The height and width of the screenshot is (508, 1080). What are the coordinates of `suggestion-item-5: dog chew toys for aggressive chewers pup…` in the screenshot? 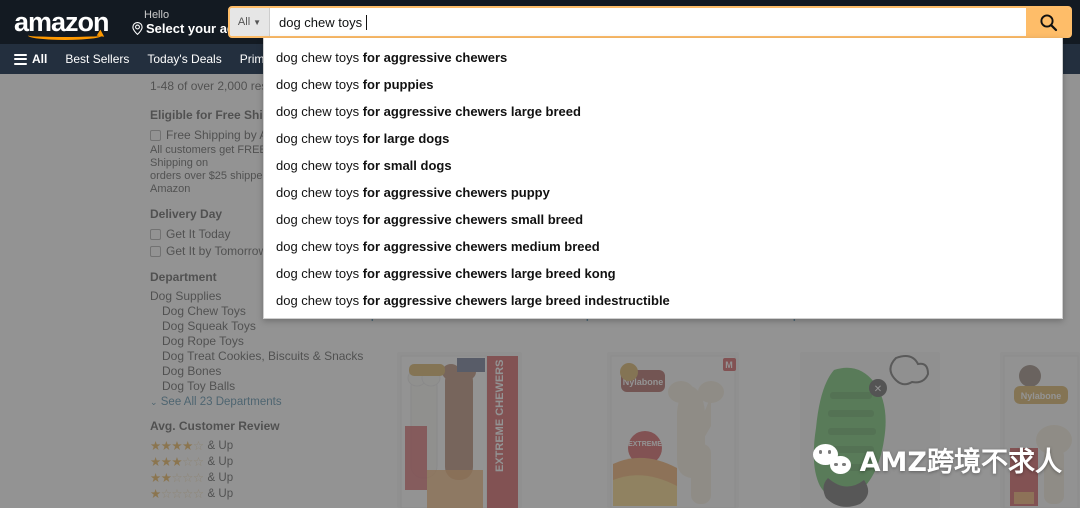 It's located at (663, 192).